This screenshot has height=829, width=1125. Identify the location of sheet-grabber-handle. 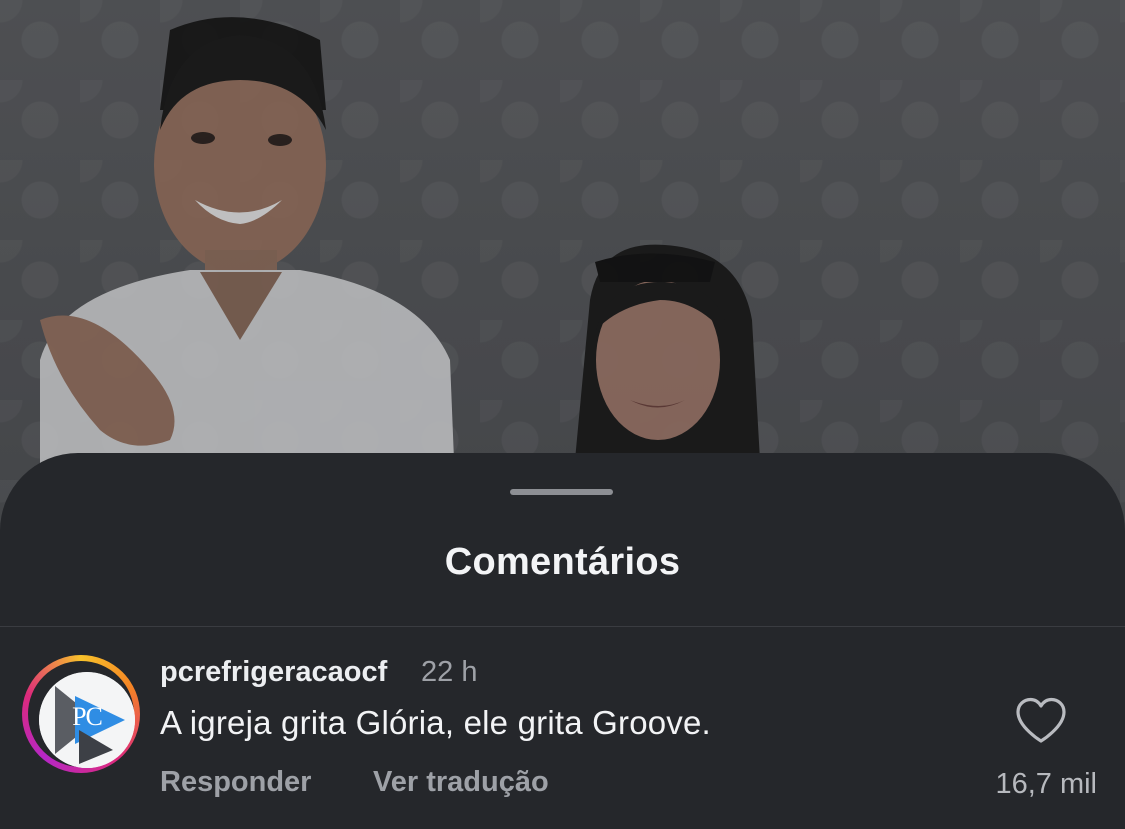
(561, 492).